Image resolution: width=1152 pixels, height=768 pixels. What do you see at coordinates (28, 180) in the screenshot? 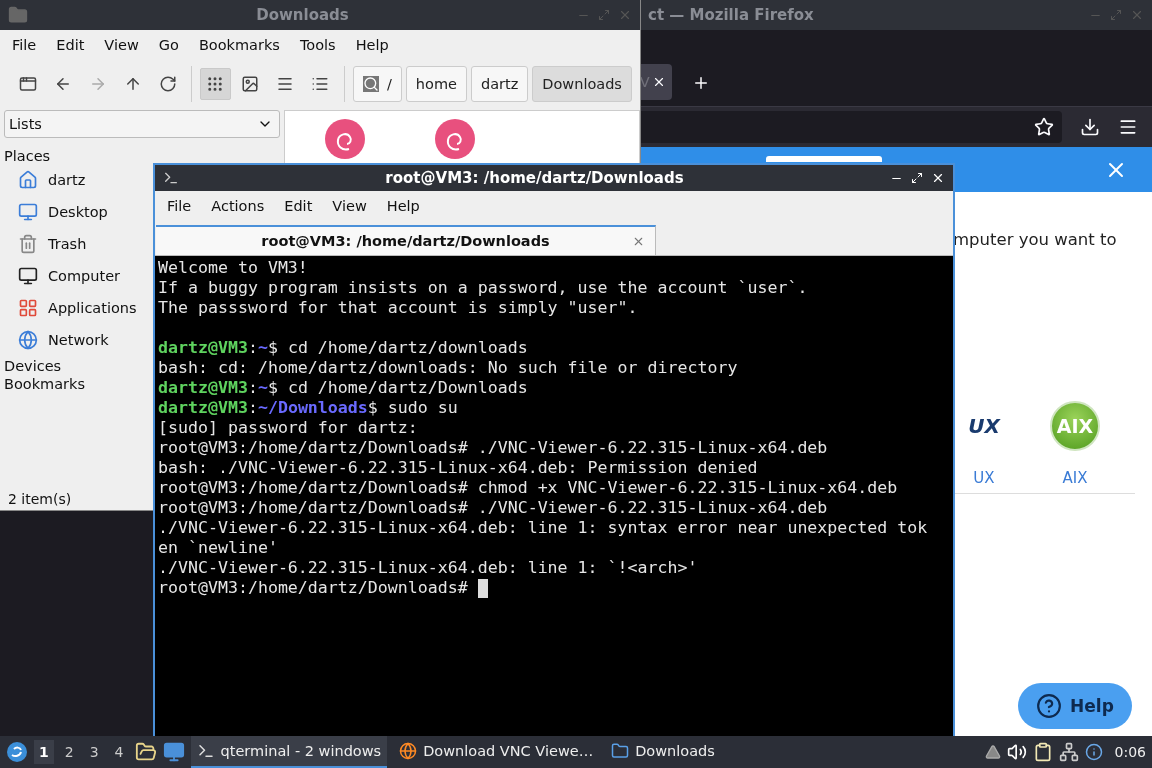
I see `home-folder-icon` at bounding box center [28, 180].